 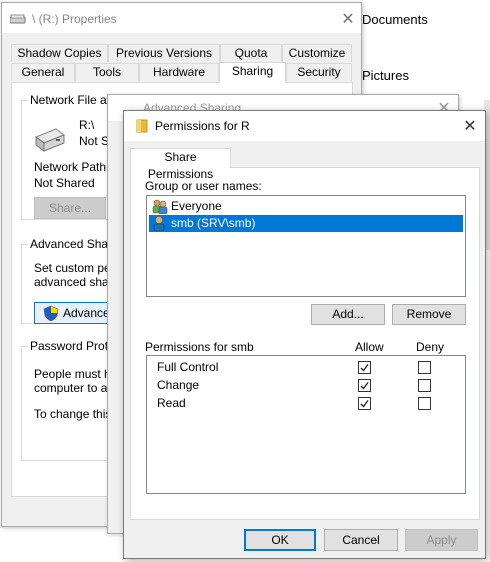 What do you see at coordinates (74, 19) in the screenshot?
I see `properties-title: \ (R:) Properties` at bounding box center [74, 19].